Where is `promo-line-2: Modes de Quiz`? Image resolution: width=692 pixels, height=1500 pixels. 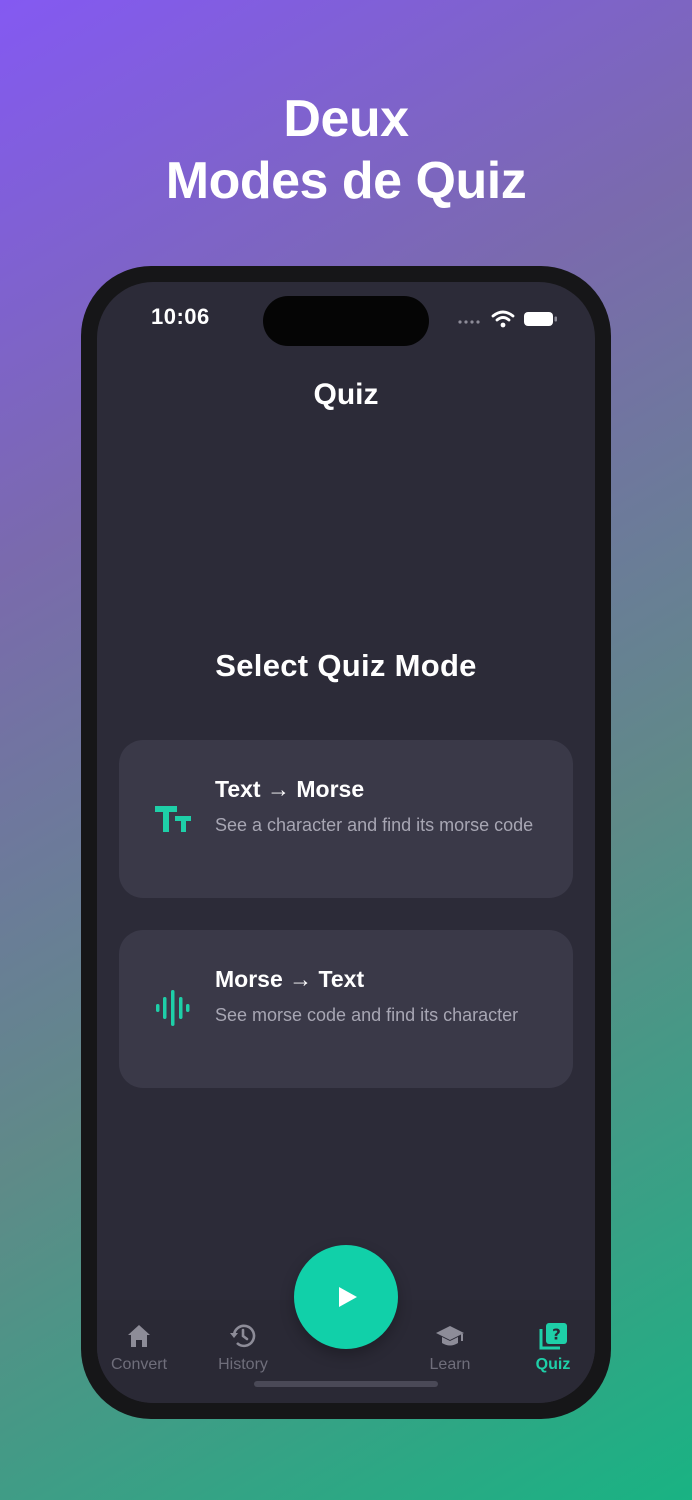
promo-line-2: Modes de Quiz is located at coordinates (346, 181).